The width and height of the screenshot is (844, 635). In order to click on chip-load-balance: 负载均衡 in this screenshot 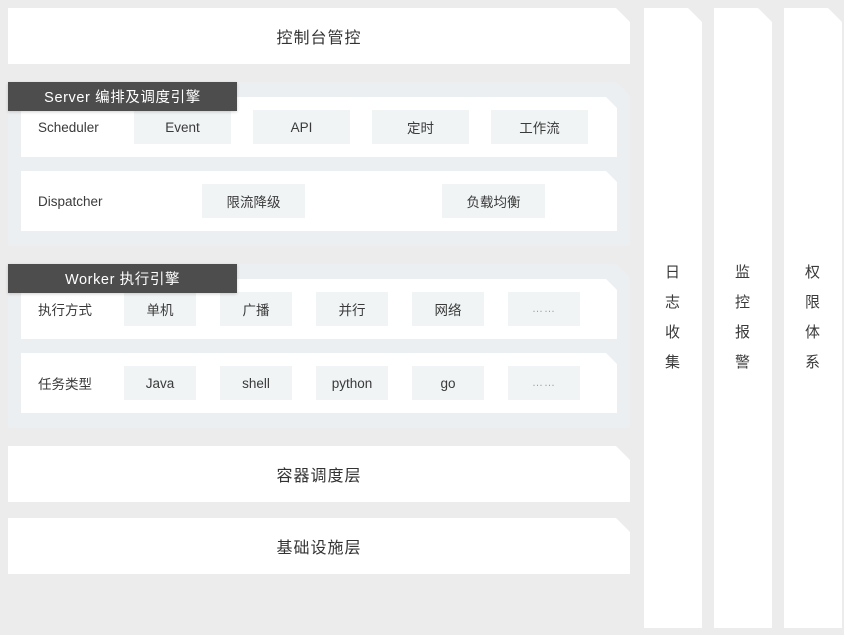, I will do `click(493, 201)`.